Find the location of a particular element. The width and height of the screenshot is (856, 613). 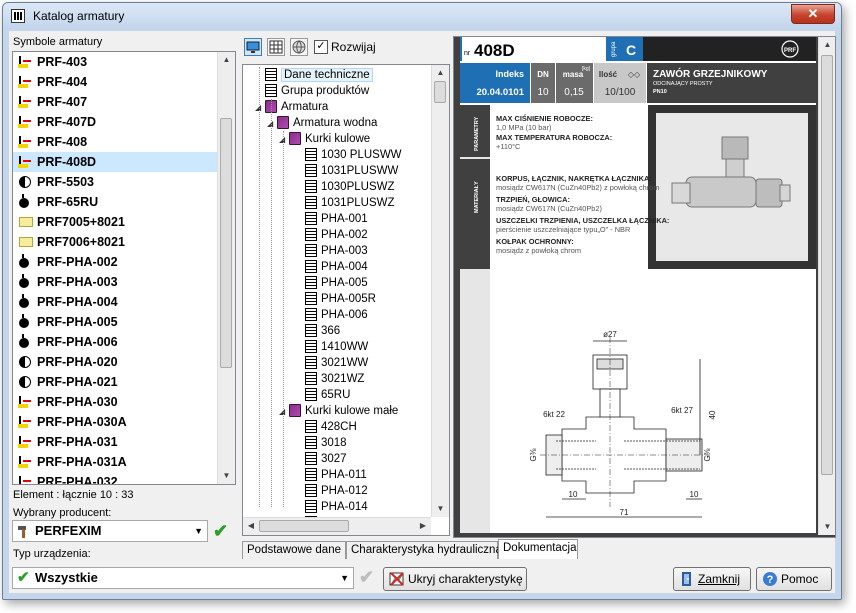

tree-leaf-node: 65RU is located at coordinates (327, 395).